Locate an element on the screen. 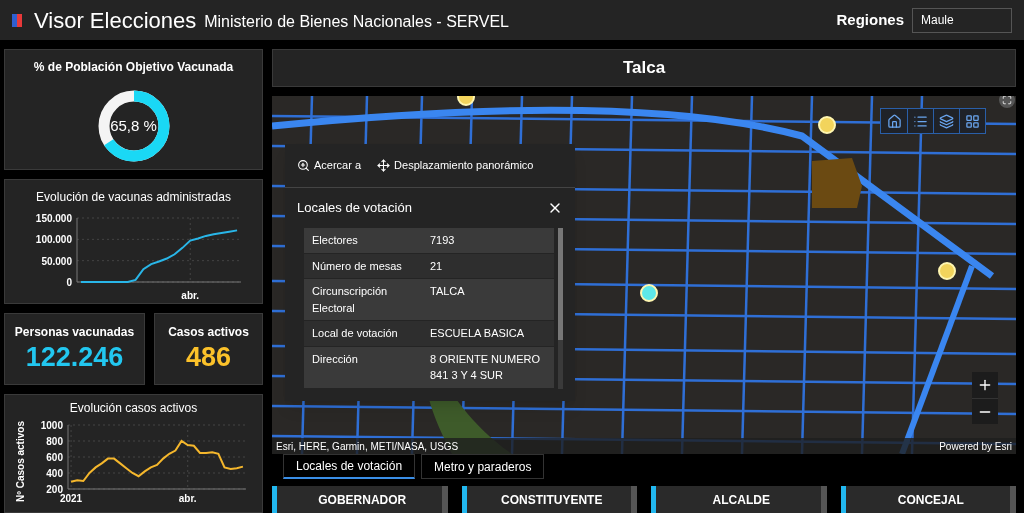 This screenshot has width=1024, height=513. fullscreen-icon is located at coordinates (1007, 102).